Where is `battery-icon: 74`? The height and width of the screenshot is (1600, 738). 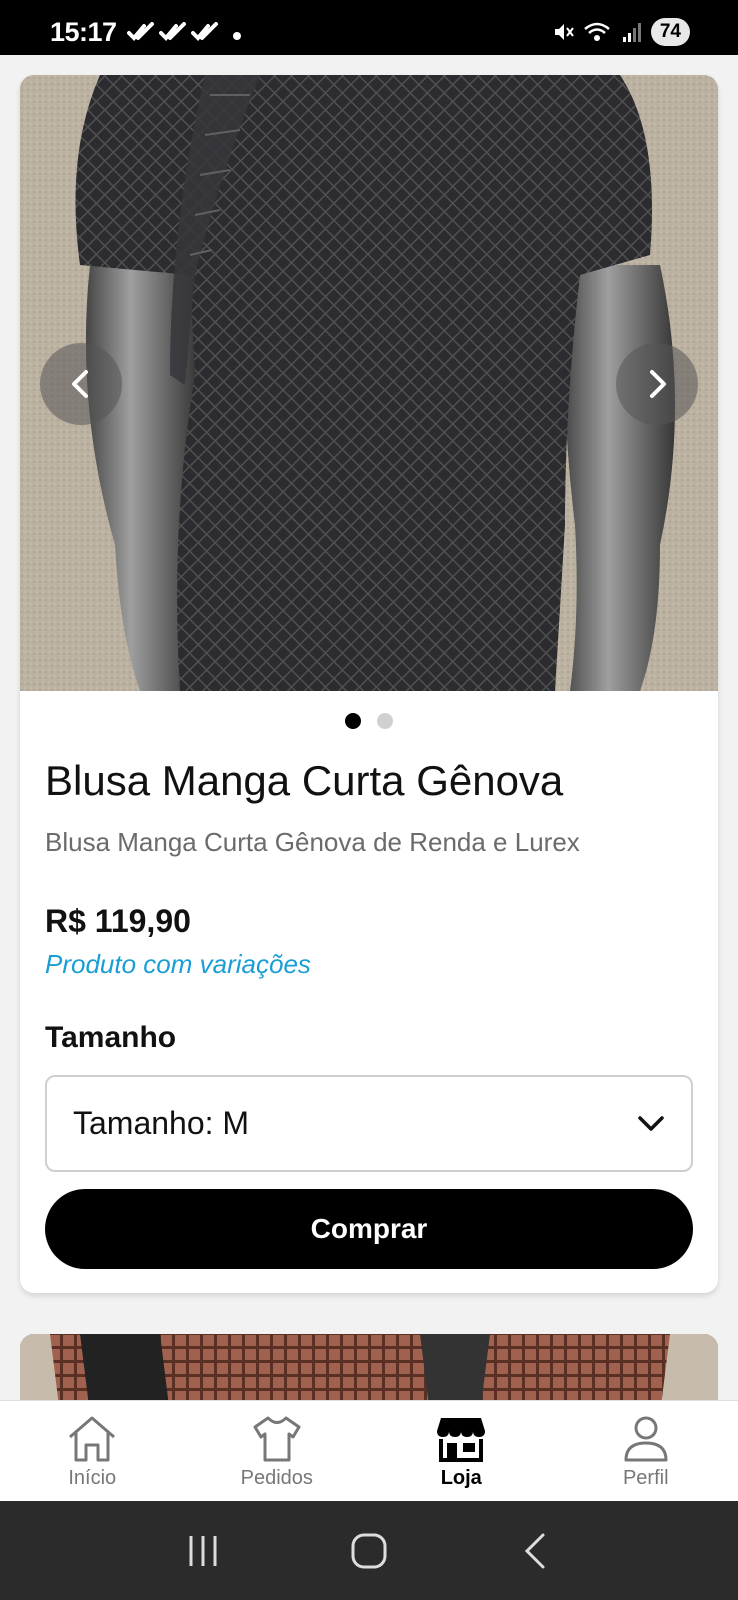
battery-icon: 74 is located at coordinates (670, 32).